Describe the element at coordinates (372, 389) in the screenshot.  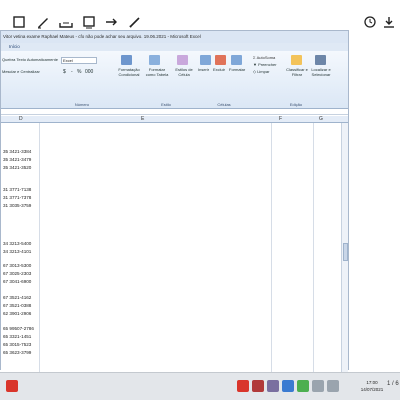
I see `clock-date: 14/07/2021` at that location.